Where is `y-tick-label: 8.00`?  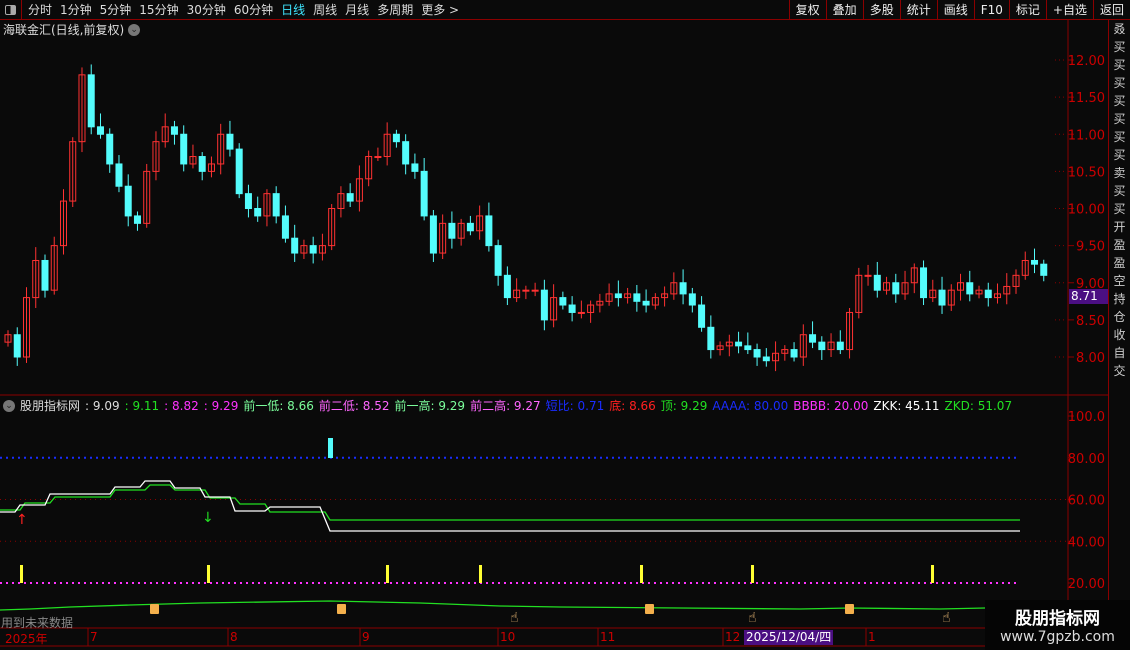 y-tick-label: 8.00 is located at coordinates (1090, 358).